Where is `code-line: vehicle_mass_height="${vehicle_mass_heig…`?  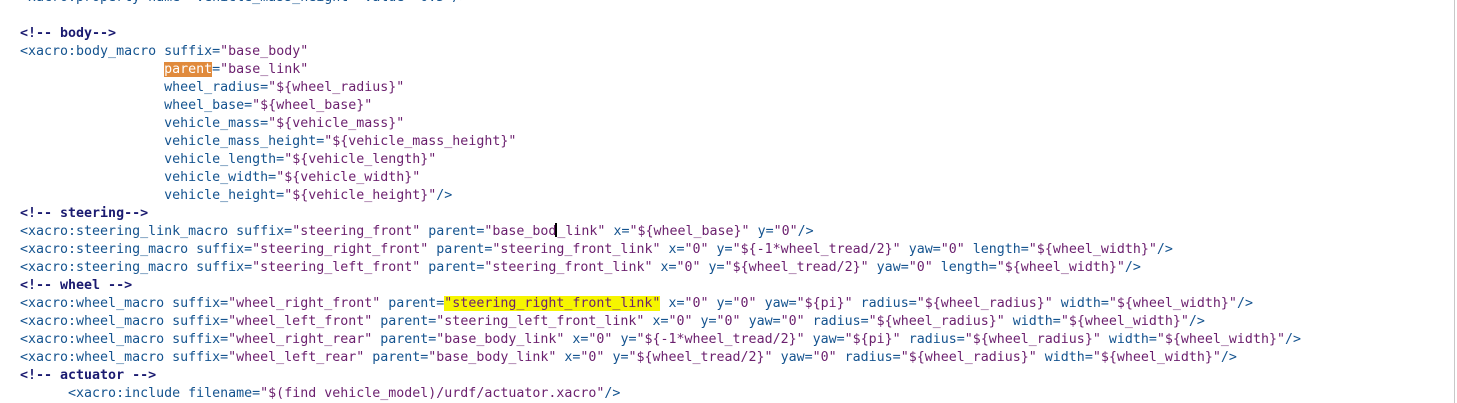 code-line: vehicle_mass_height="${vehicle_mass_heig… is located at coordinates (660, 142).